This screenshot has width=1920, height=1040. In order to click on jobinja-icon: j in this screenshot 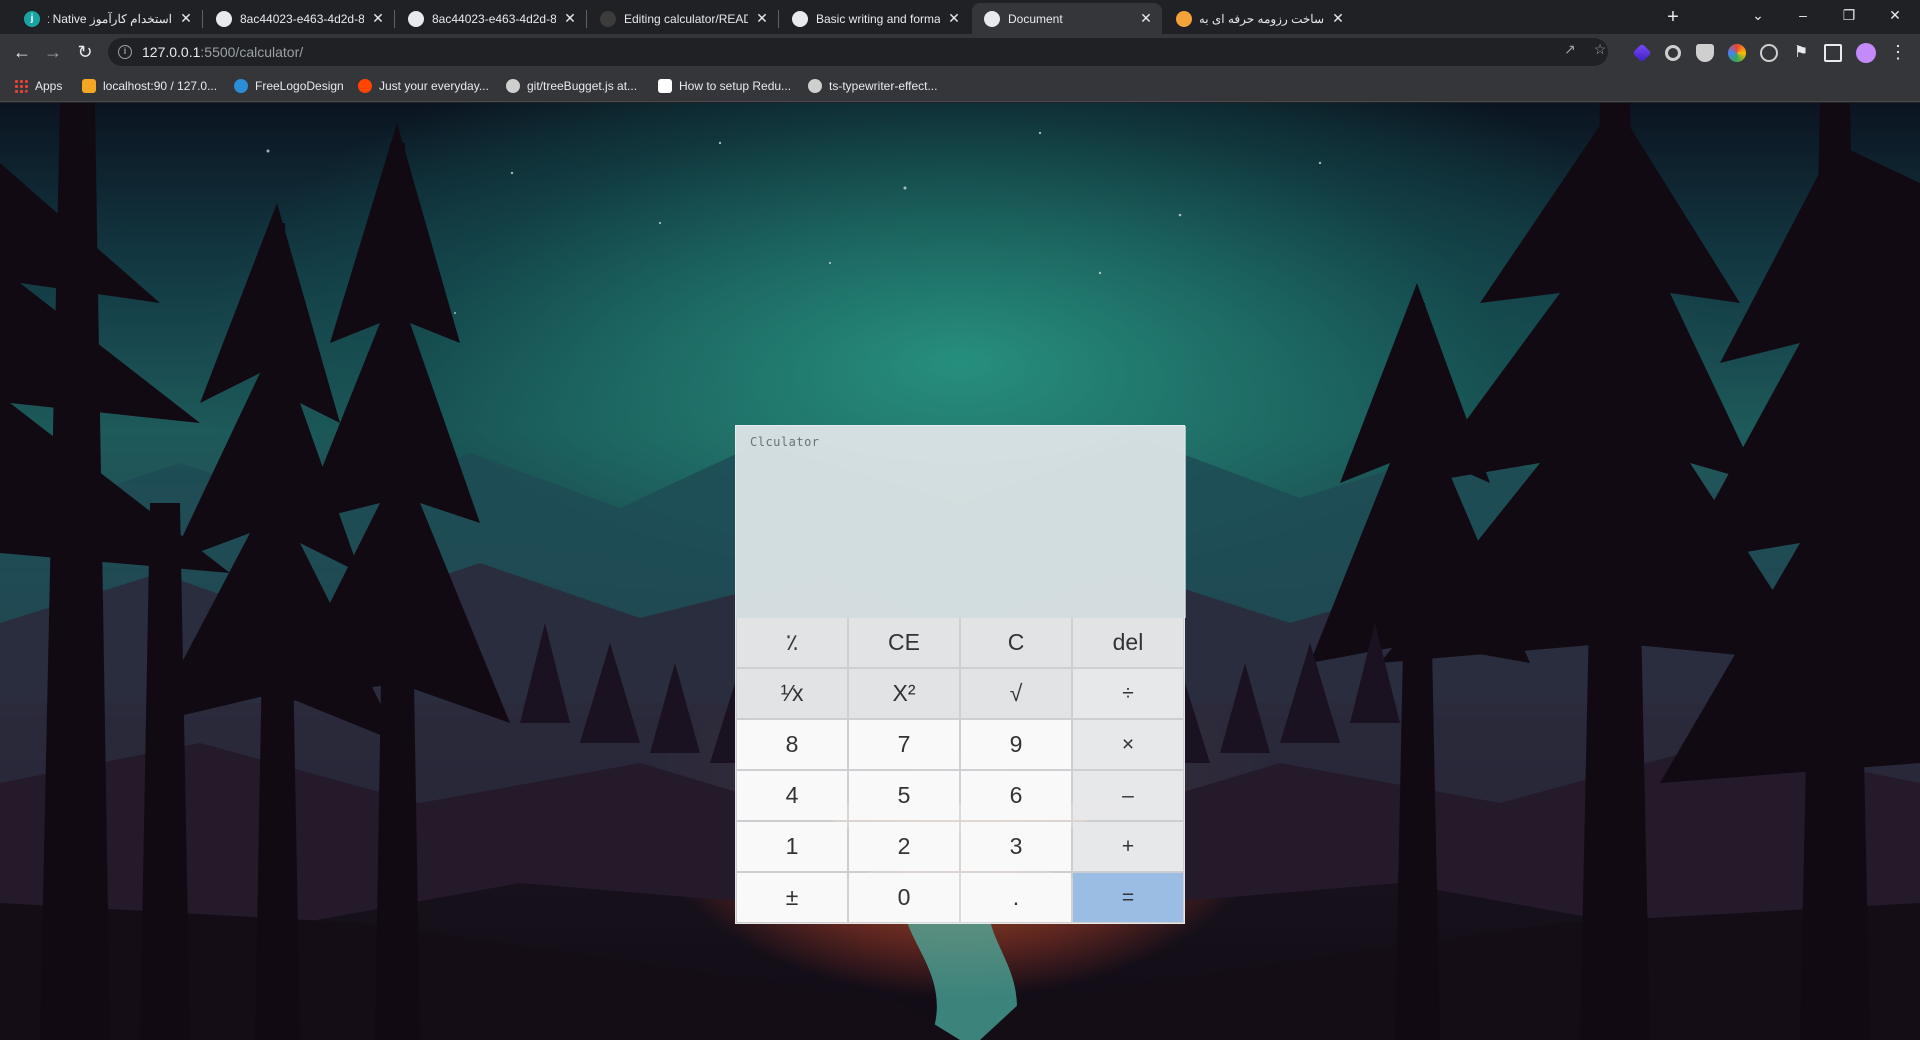, I will do `click(32, 18)`.